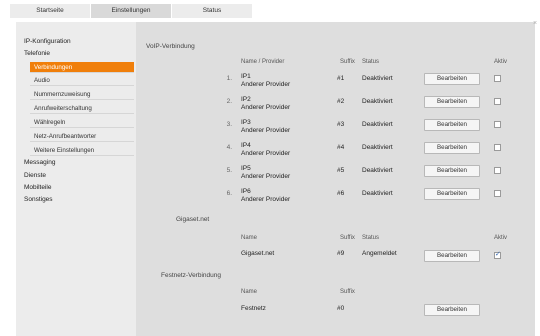 Image resolution: width=540 pixels, height=336 pixels. Describe the element at coordinates (341, 124) in the screenshot. I see `voip-row-suffix: #3` at that location.